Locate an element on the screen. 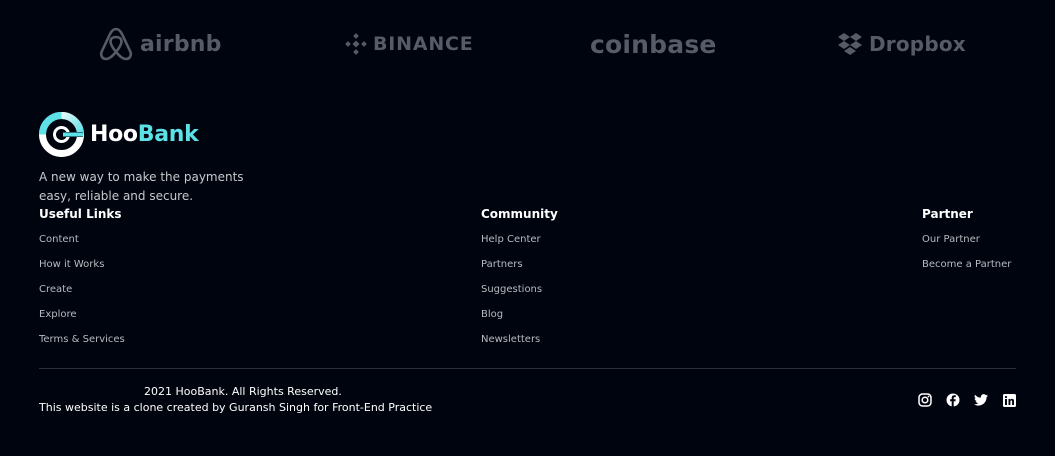 This screenshot has height=456, width=1055. tagline-line2: easy, reliable and secure. is located at coordinates (116, 196).